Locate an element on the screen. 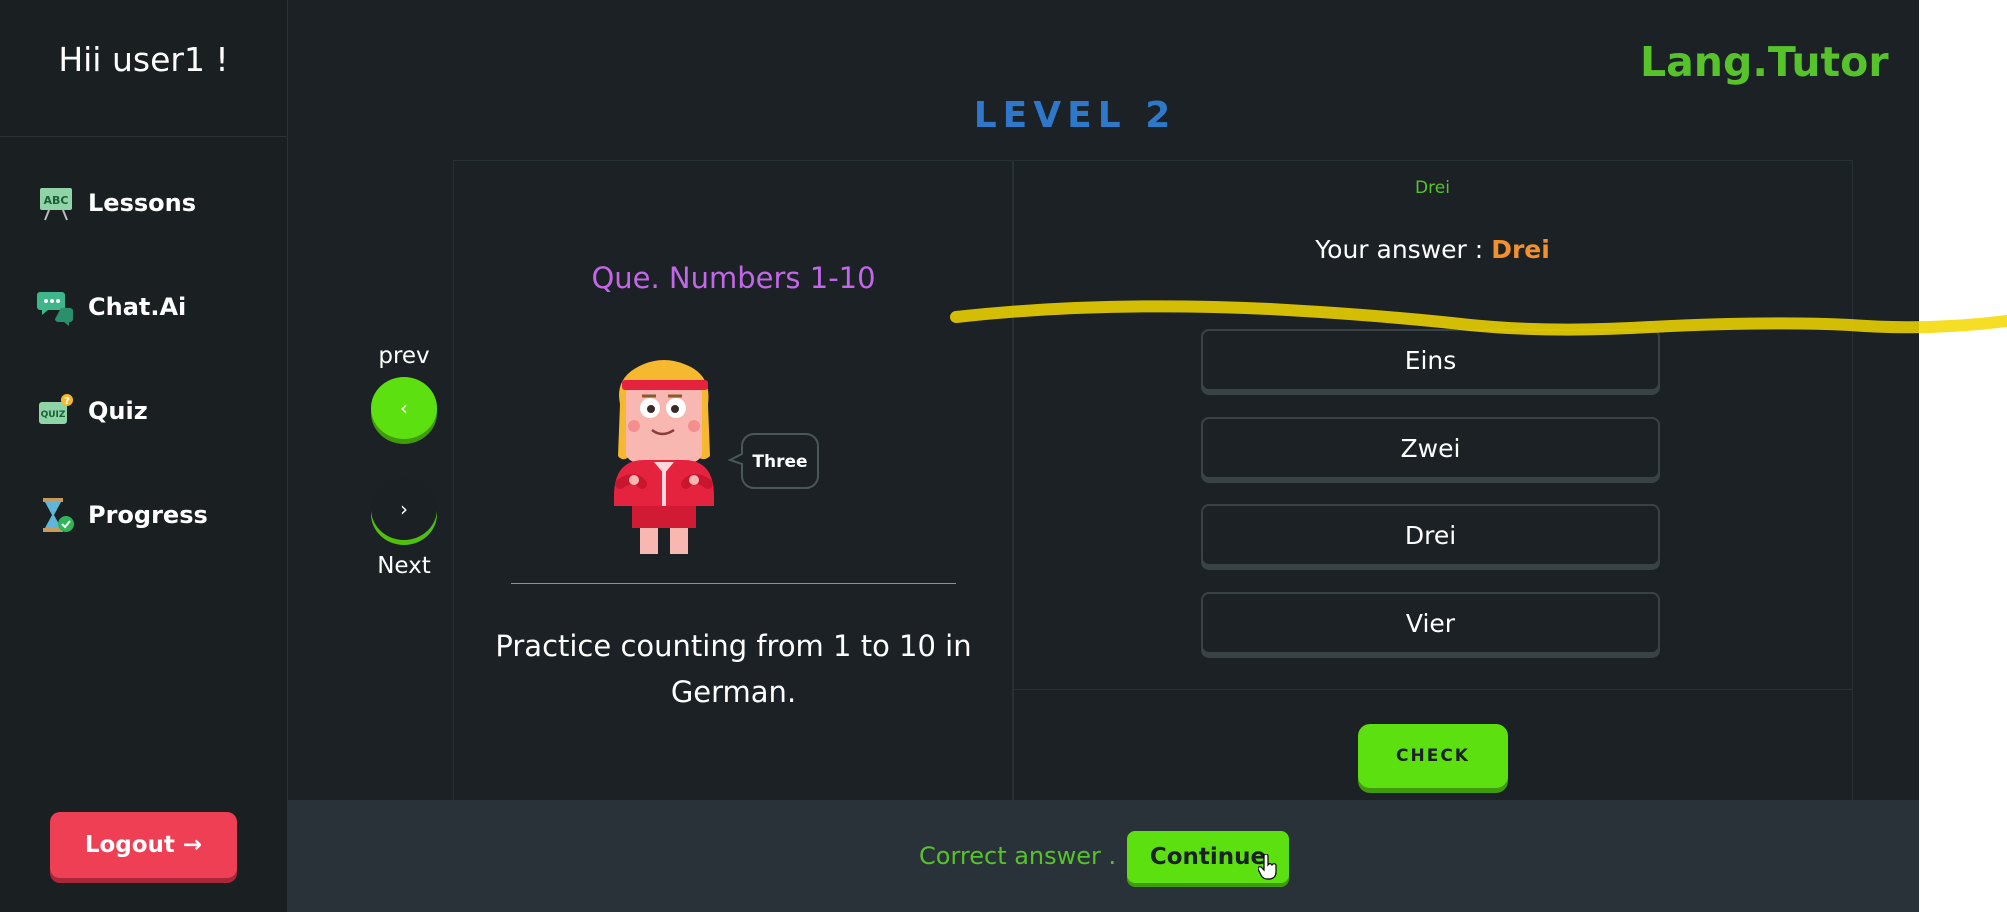 This screenshot has height=912, width=2007. abc-board-icon: ABC is located at coordinates (56, 203).